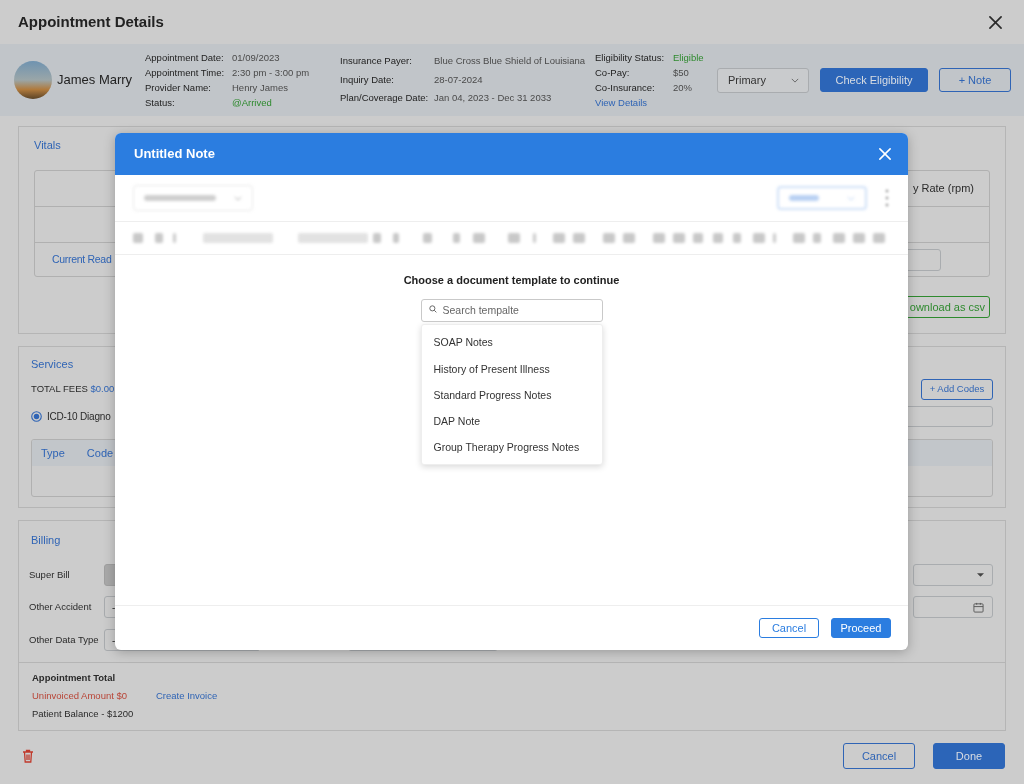 This screenshot has height=784, width=1024. Describe the element at coordinates (491, 369) in the screenshot. I see `template-option: History of Present Illness` at that location.